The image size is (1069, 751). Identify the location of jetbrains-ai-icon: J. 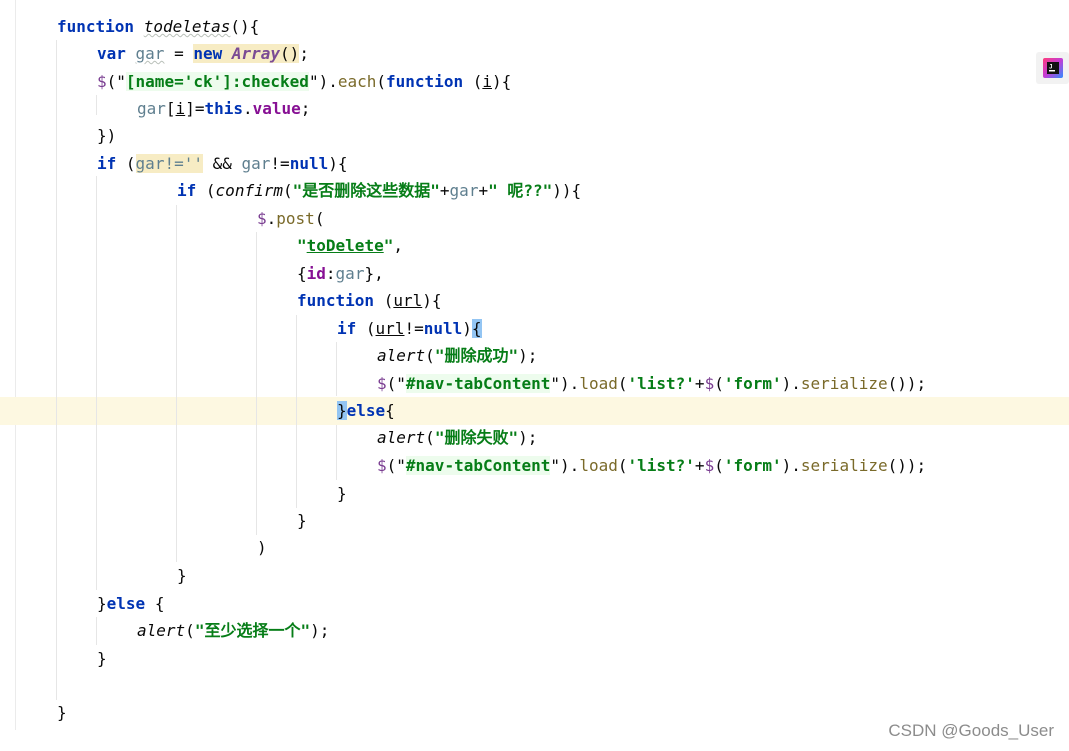
(1052, 68).